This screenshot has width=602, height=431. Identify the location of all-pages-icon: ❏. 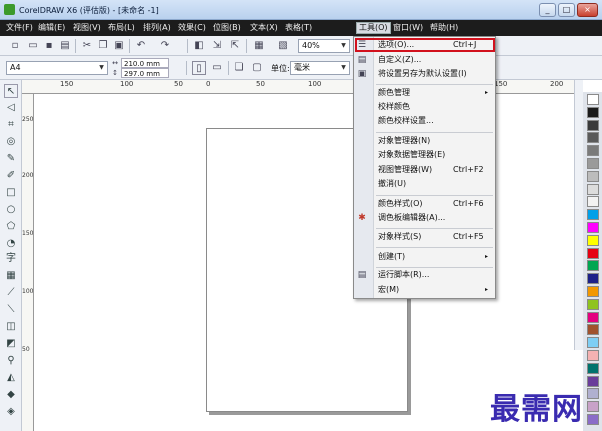
(239, 68).